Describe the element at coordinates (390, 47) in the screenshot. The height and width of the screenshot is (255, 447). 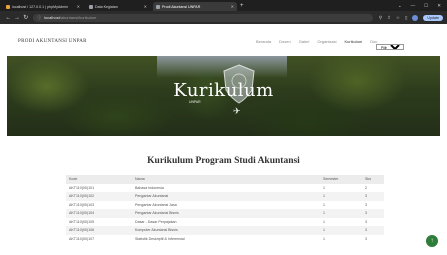
I see `language-select: Pilih Bahasa` at that location.